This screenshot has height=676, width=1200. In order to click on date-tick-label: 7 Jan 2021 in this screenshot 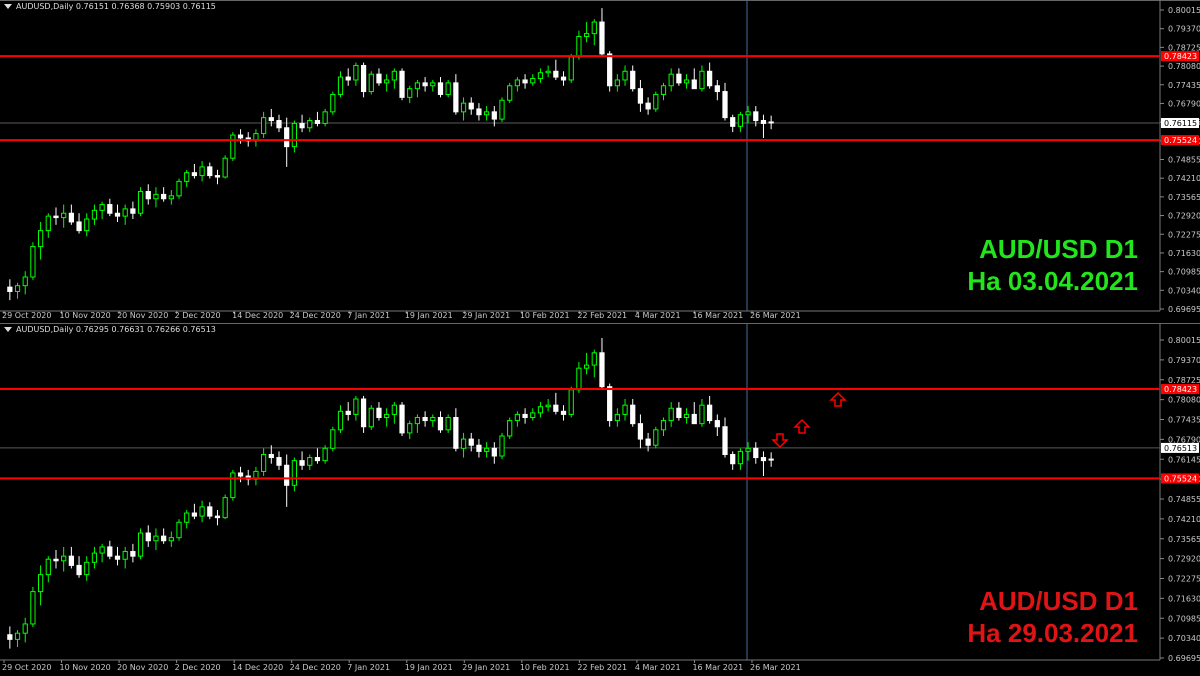, I will do `click(368, 315)`.